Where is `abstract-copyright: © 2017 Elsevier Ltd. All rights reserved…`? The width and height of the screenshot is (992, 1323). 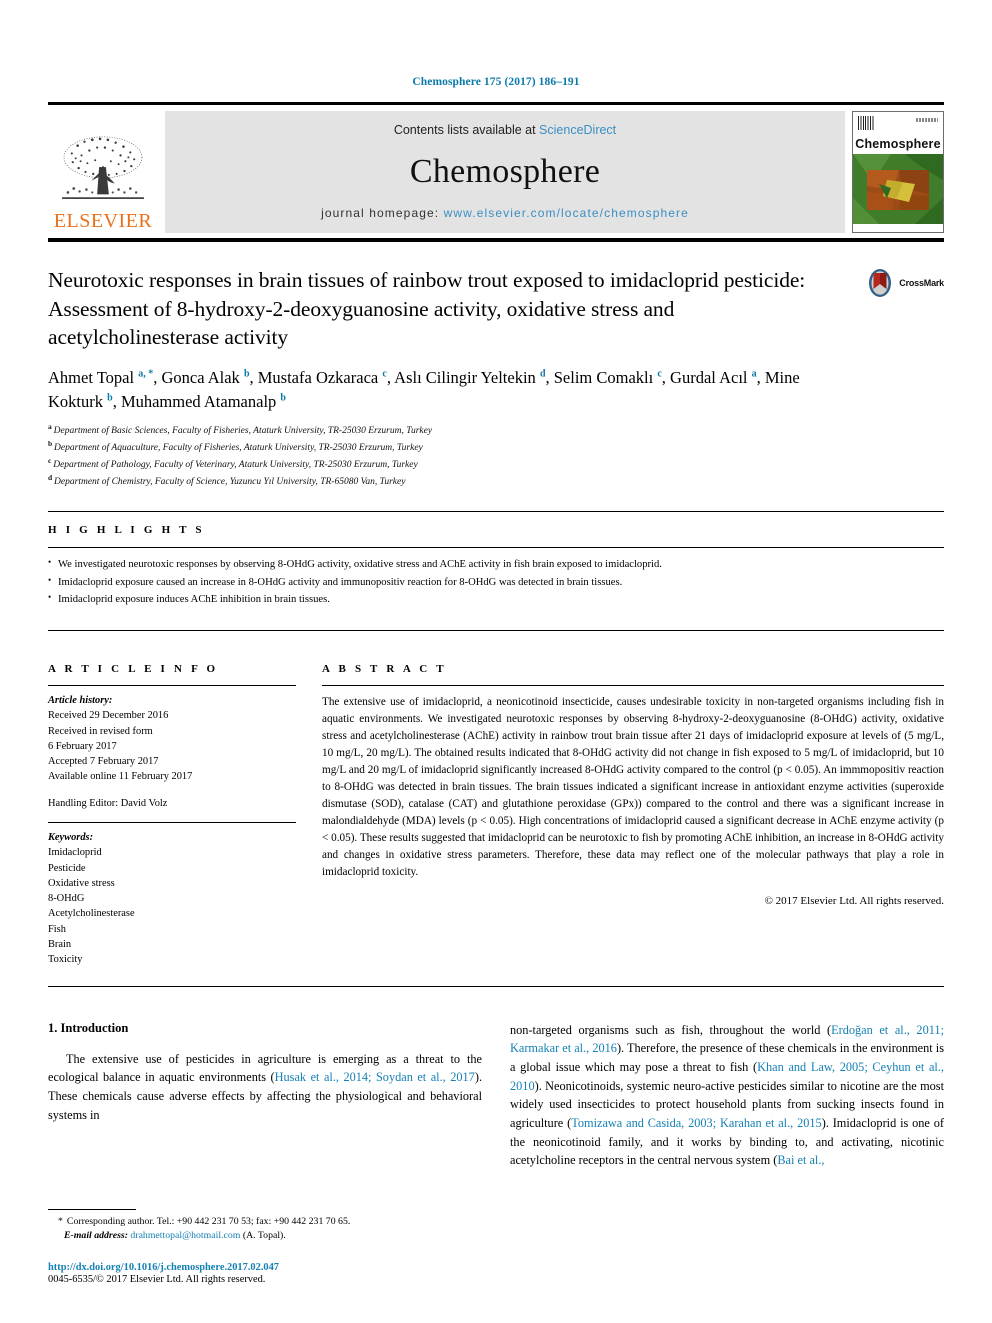 abstract-copyright: © 2017 Elsevier Ltd. All rights reserved… is located at coordinates (854, 901).